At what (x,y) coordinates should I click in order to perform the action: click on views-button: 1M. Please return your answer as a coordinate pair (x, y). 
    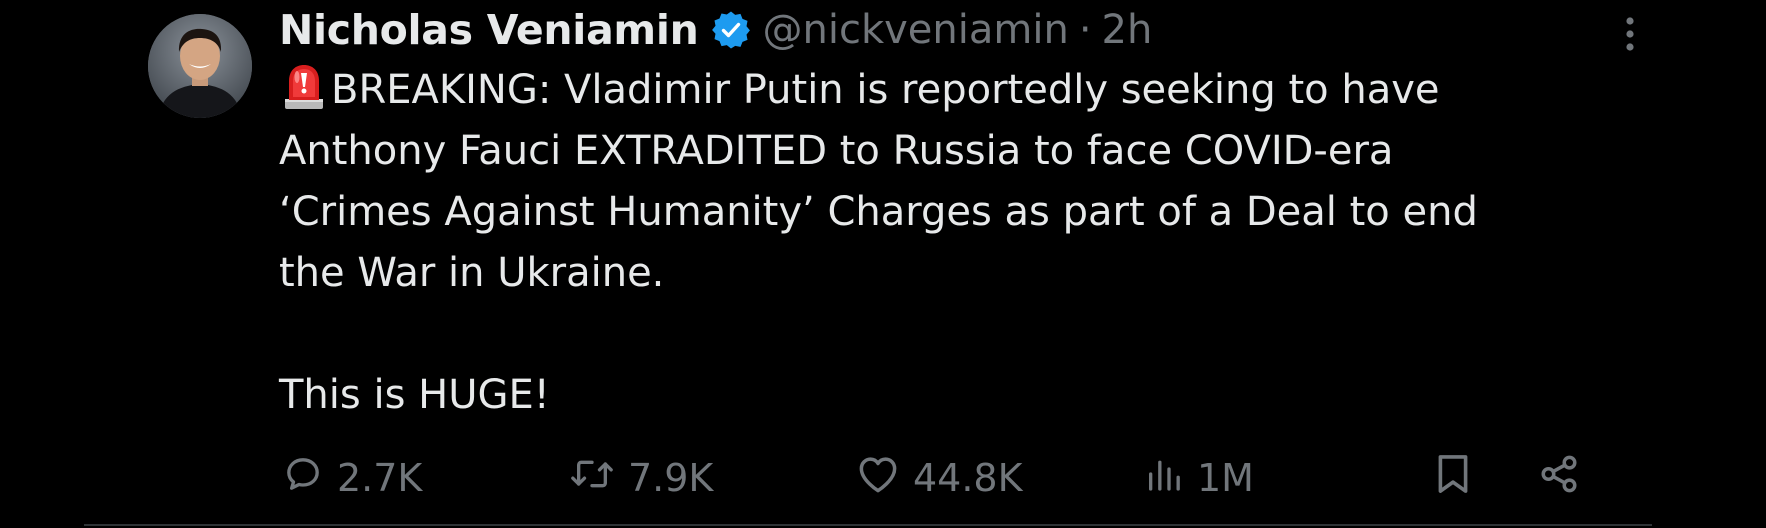
    Looking at the image, I should click on (1199, 478).